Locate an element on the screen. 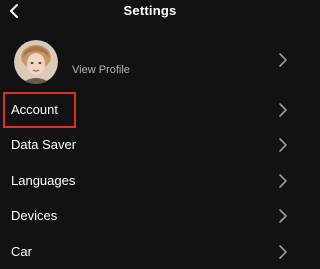  header: Settings is located at coordinates (150, 13).